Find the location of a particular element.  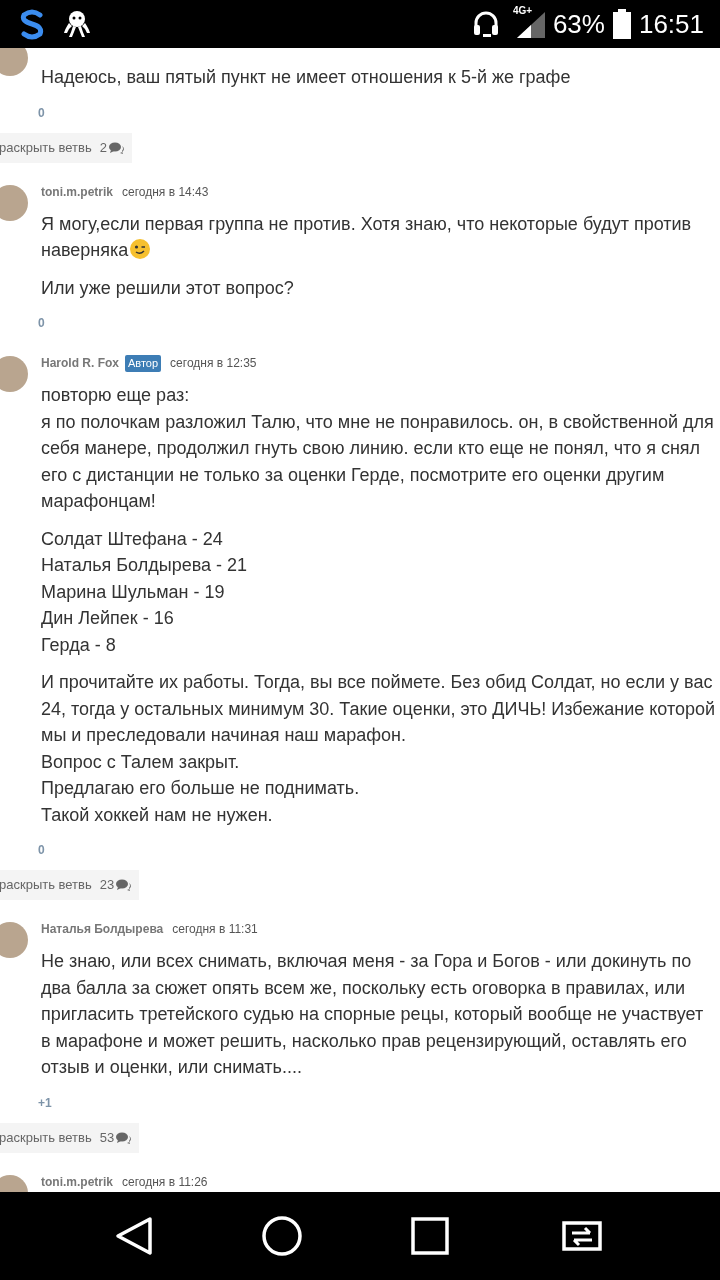

network-type-label: 4G+ is located at coordinates (522, 11).